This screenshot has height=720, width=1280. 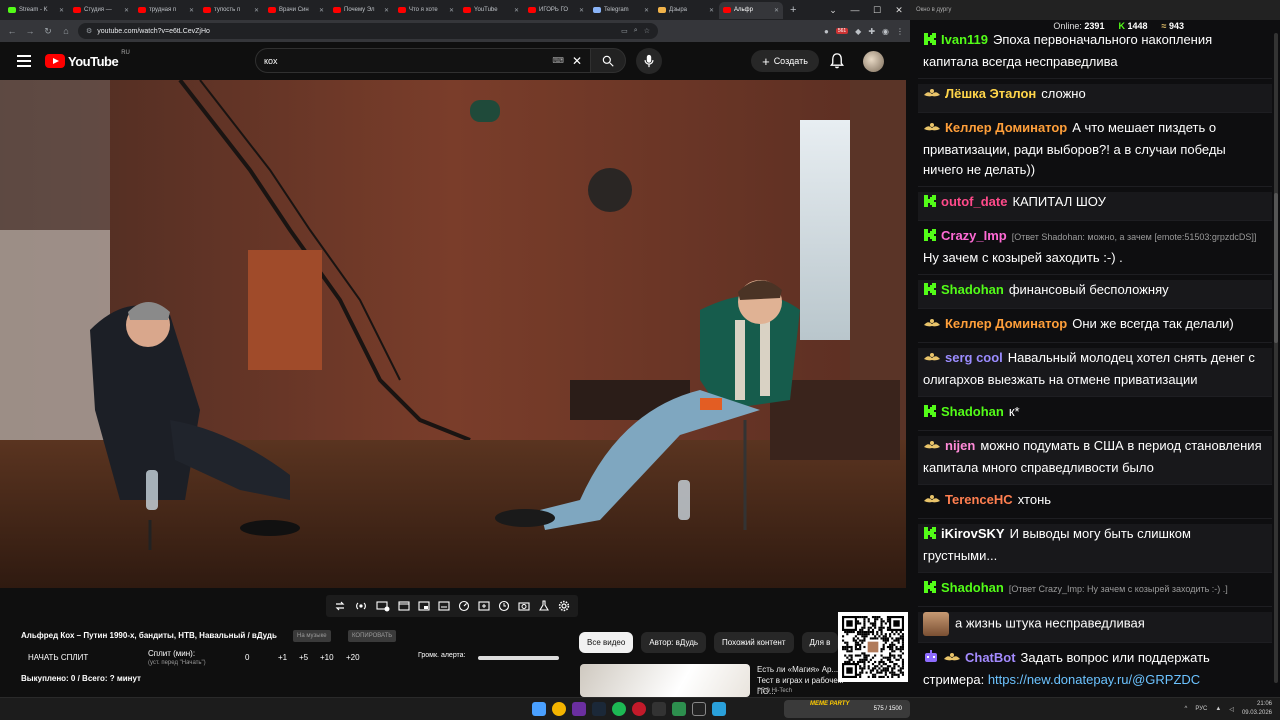 I want to click on recommended-video-thumbnail, so click(x=665, y=680).